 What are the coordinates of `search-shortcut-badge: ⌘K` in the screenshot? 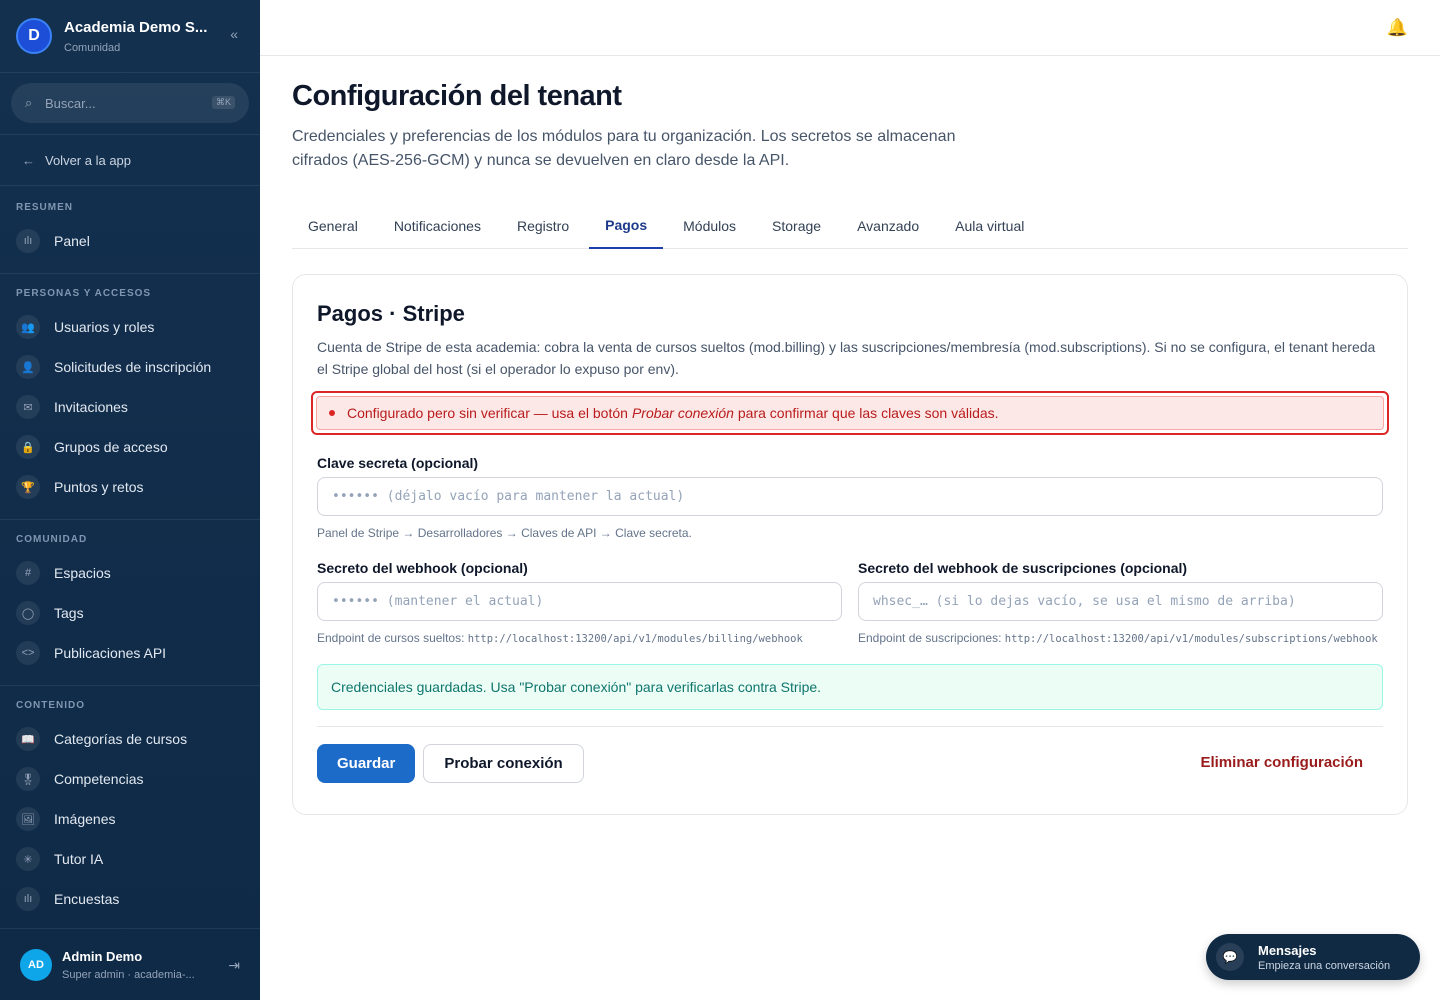 It's located at (223, 102).